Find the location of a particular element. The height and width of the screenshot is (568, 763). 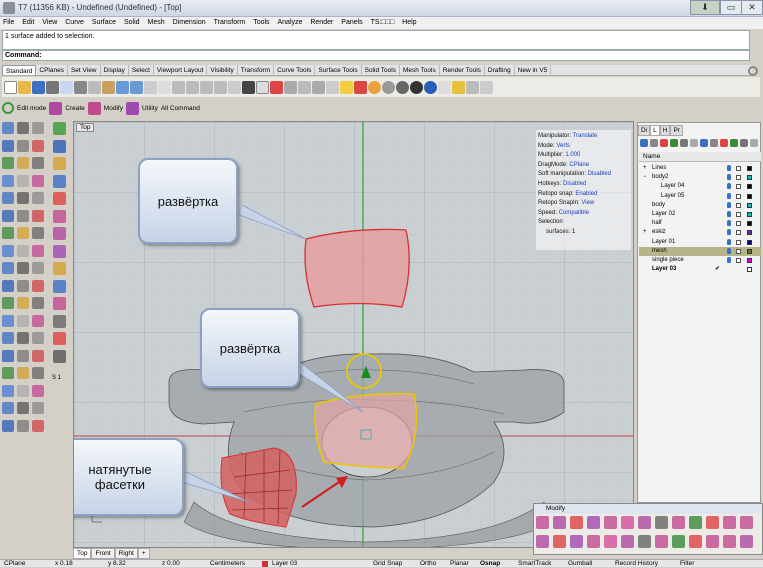

environment-icon is located at coordinates (430, 87).